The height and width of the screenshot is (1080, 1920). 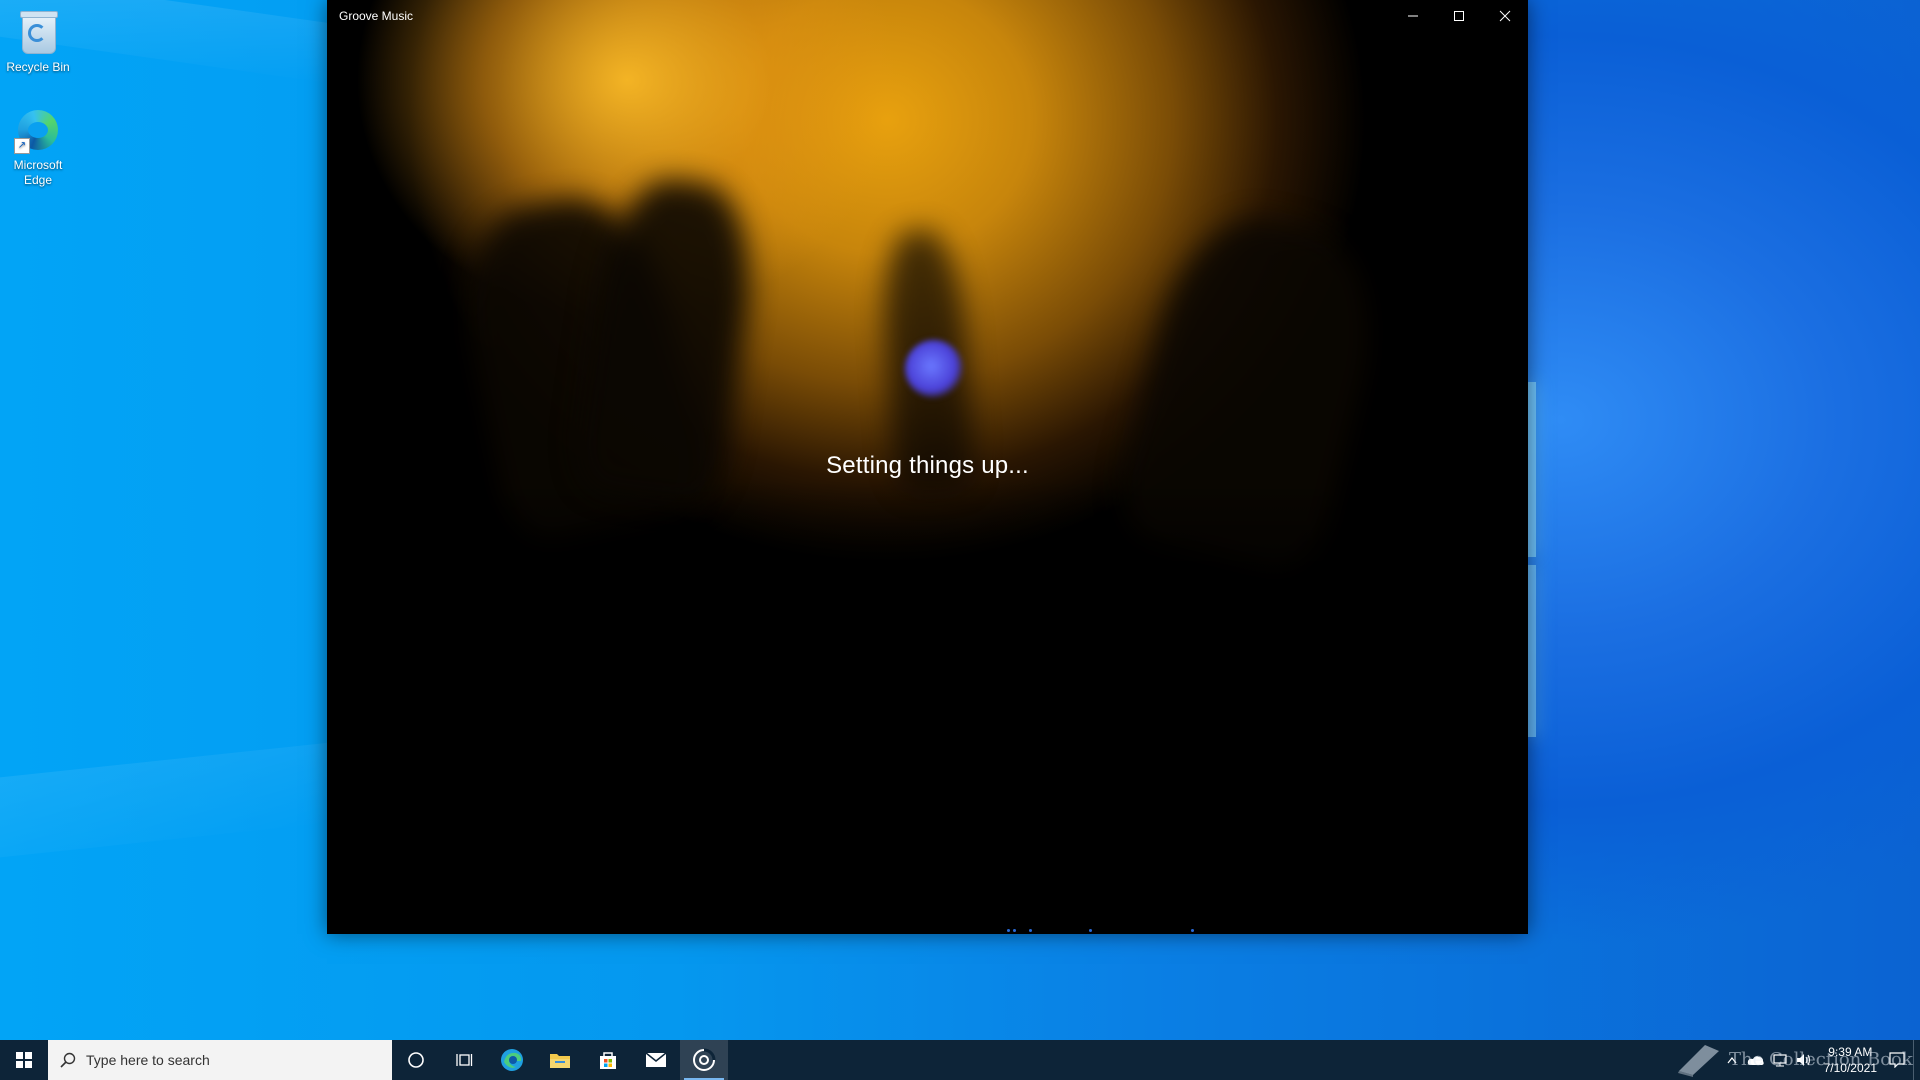 I want to click on taskbar-store-button, so click(x=608, y=1060).